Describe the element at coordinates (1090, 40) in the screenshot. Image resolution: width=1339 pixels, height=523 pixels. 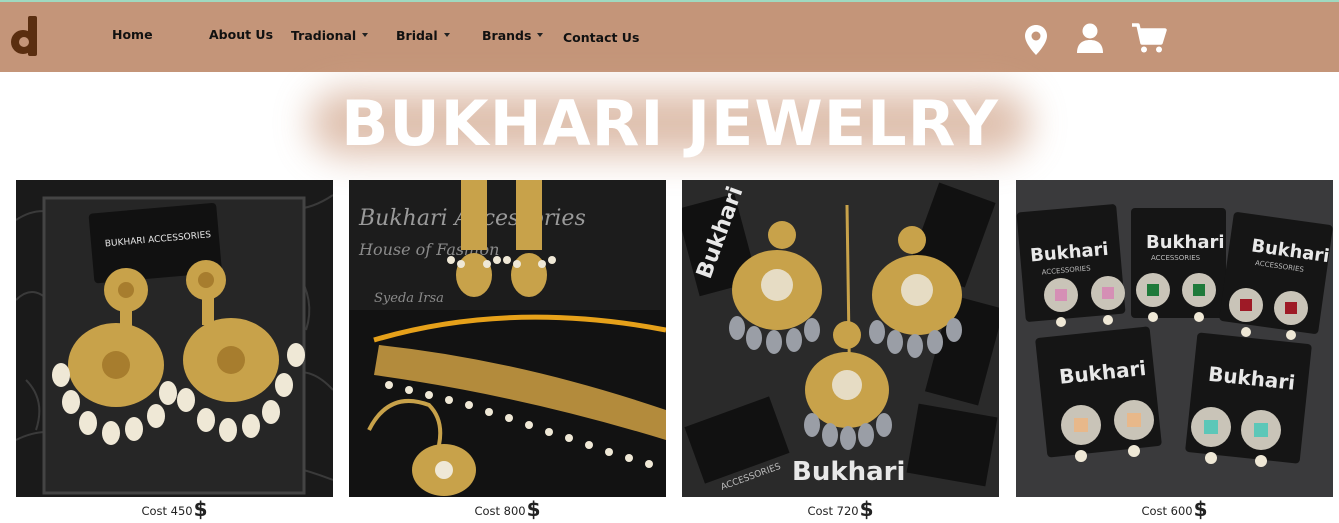
I see `user-icon` at that location.